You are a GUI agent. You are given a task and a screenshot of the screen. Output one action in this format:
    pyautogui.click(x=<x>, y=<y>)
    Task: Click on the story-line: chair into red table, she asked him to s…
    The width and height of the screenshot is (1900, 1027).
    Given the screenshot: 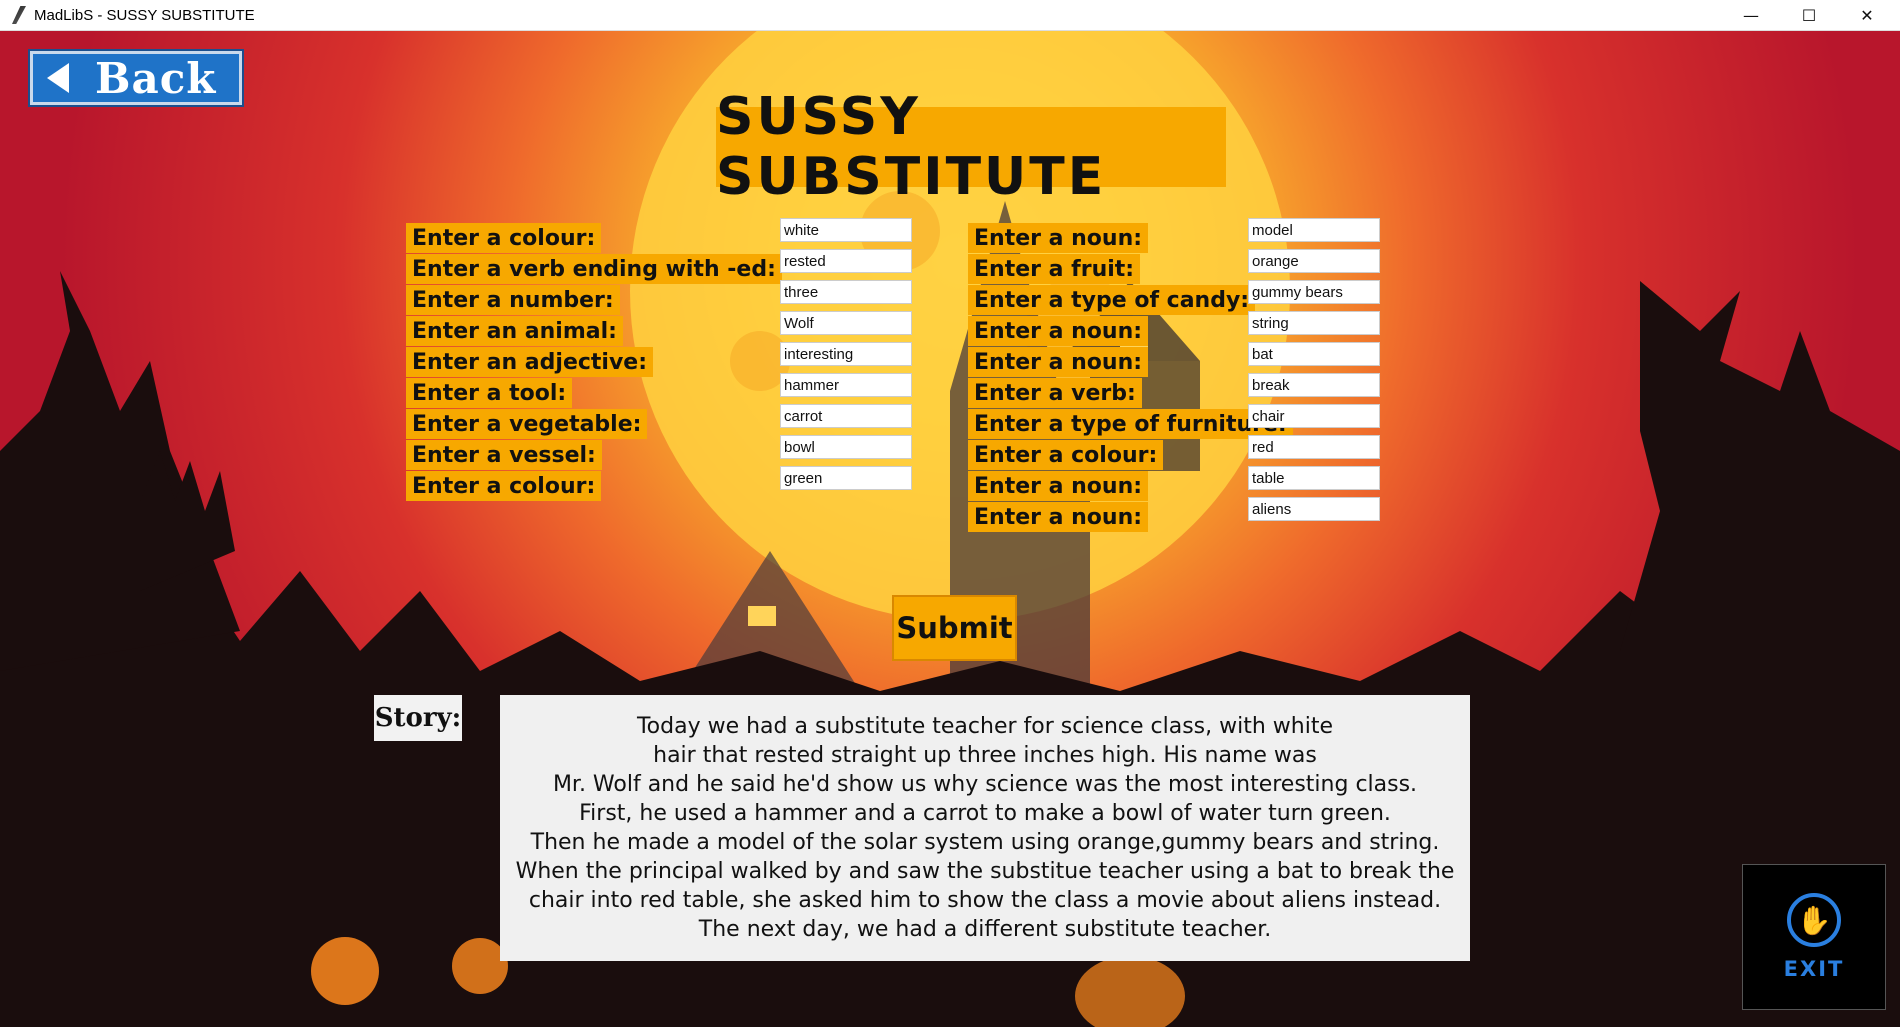 What is the action you would take?
    pyautogui.click(x=985, y=900)
    